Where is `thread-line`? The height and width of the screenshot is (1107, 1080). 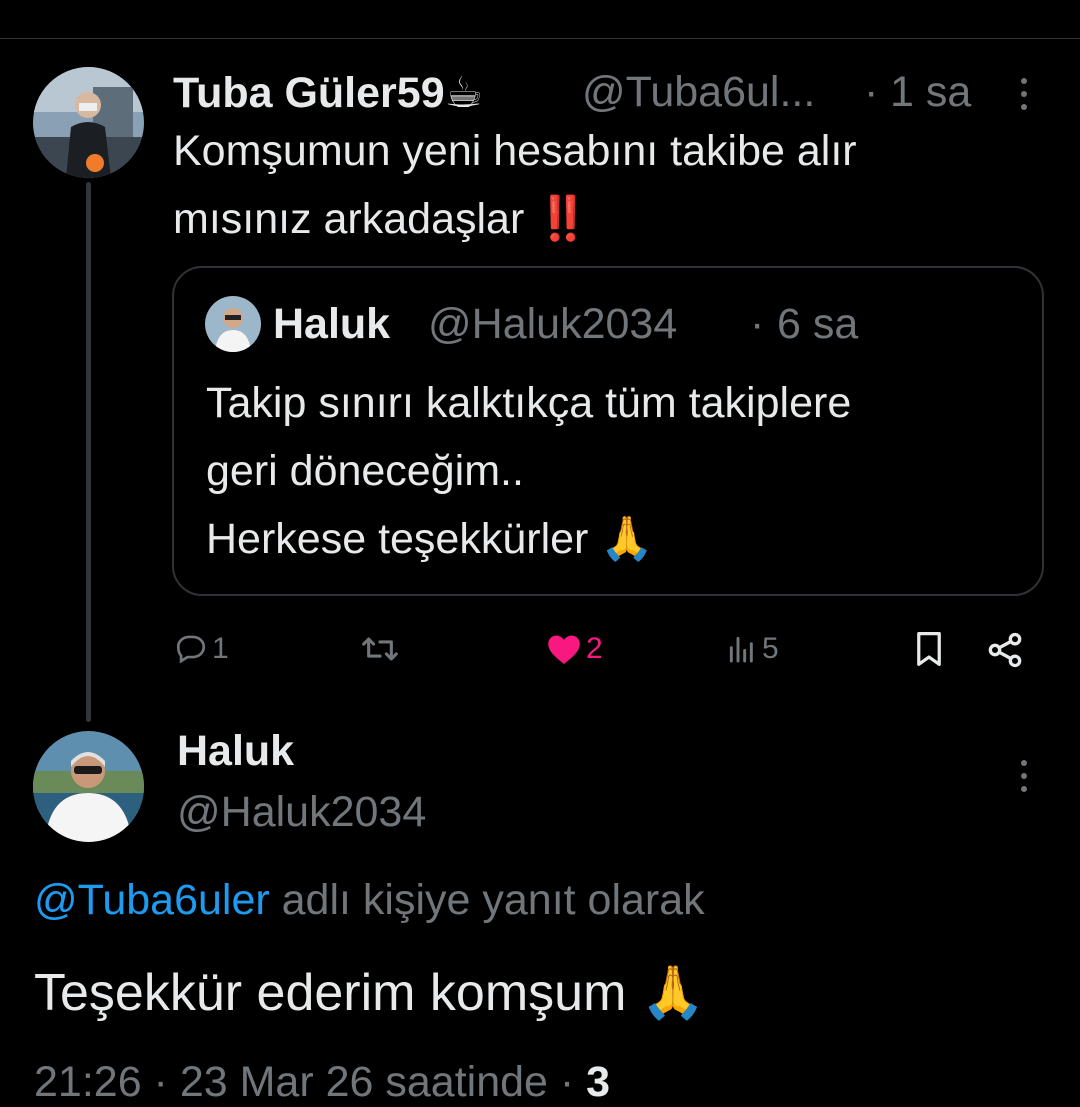 thread-line is located at coordinates (88, 452).